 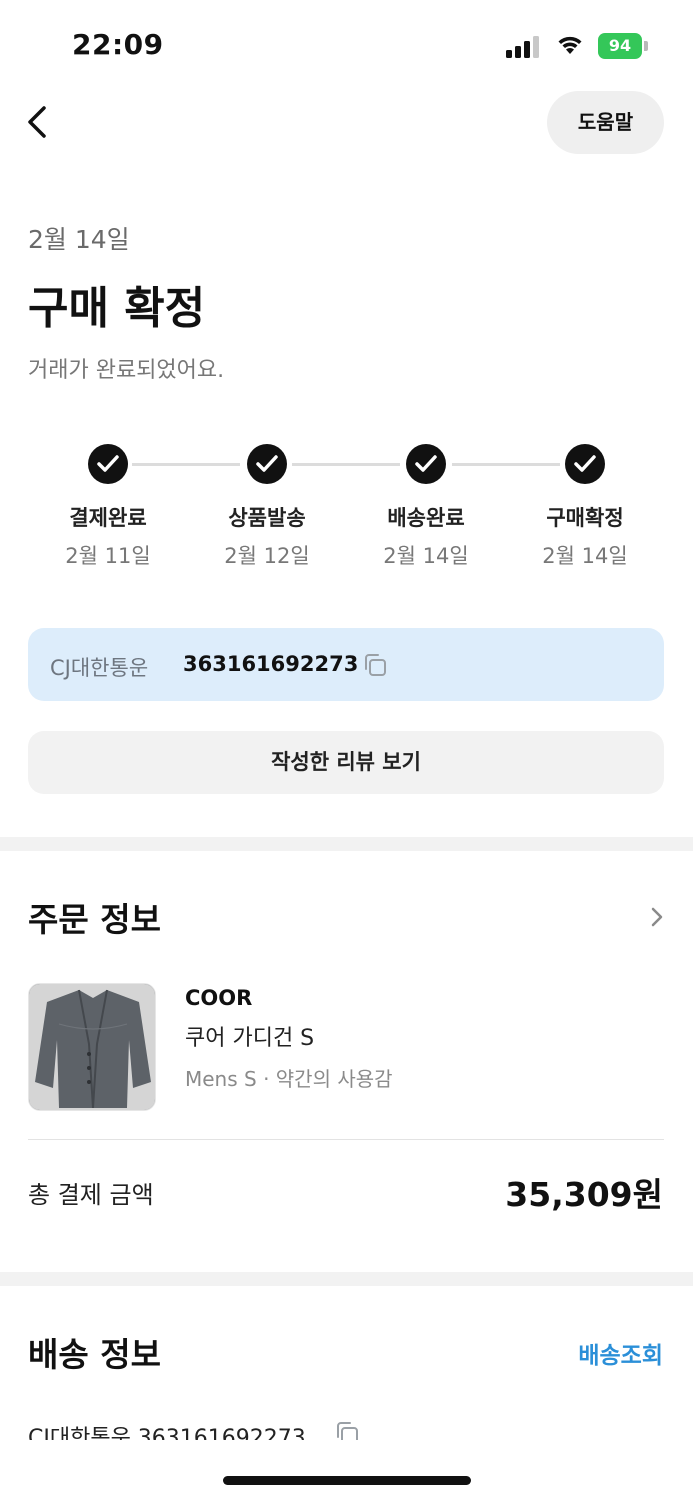 I want to click on product-brand: COOR, so click(x=219, y=998).